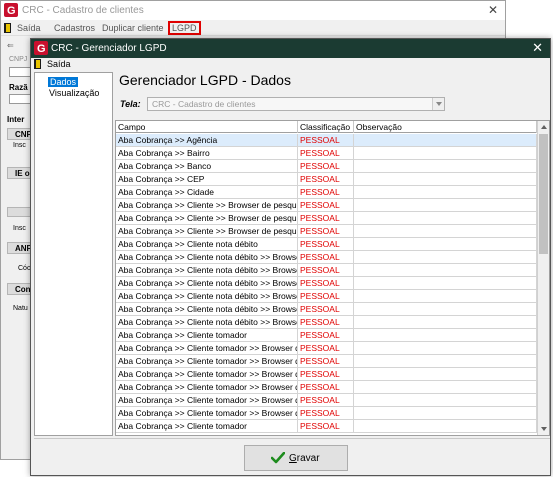 This screenshot has width=553, height=477. I want to click on tela-select: CRC - Cadastro de clientes, so click(296, 104).